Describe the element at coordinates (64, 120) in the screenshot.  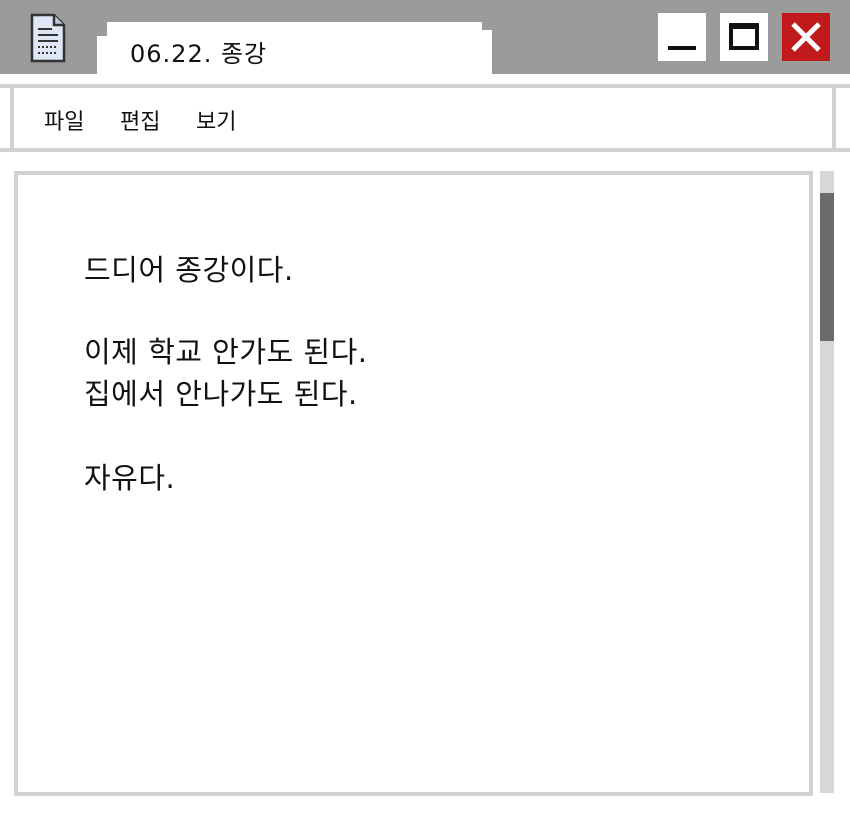
I see `menu-file: 파일` at that location.